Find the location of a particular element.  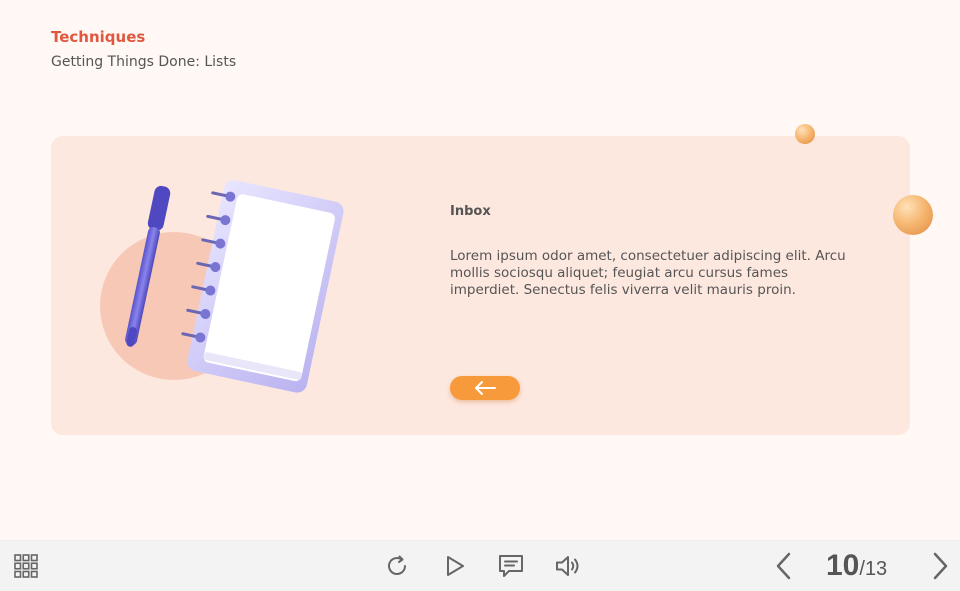

arrow-left-icon is located at coordinates (485, 388).